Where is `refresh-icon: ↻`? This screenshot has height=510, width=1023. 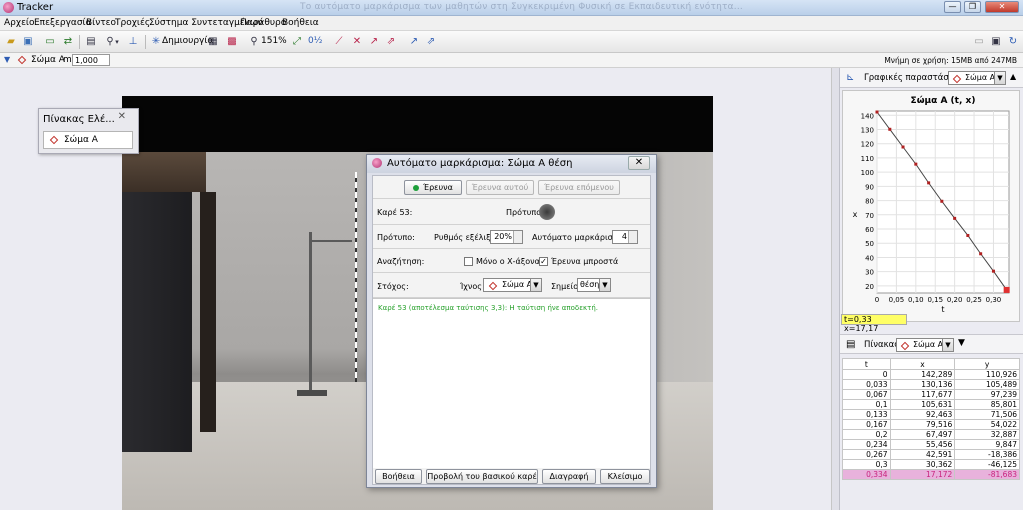 refresh-icon: ↻ is located at coordinates (1013, 42).